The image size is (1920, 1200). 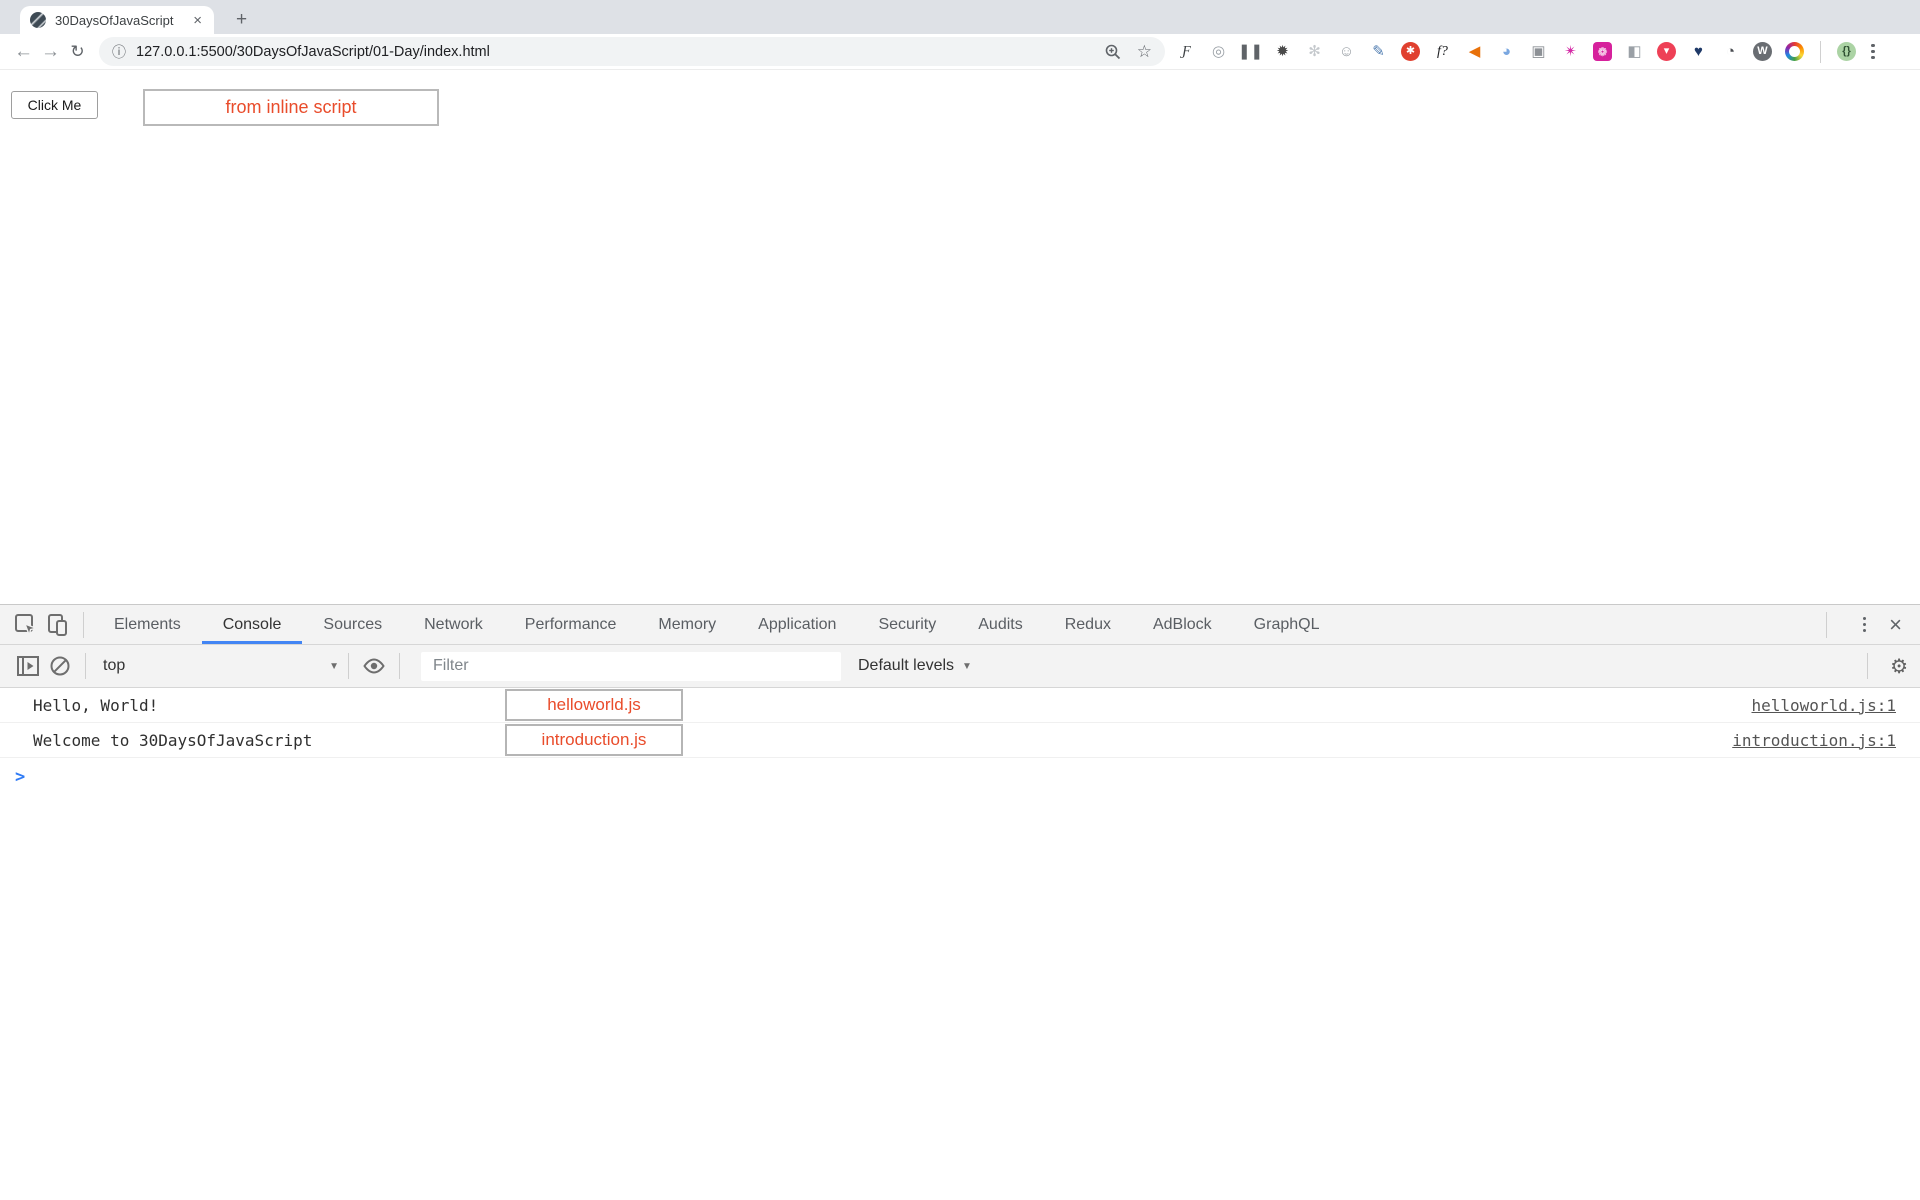 I want to click on devtools-tab-memory: Memory, so click(x=687, y=624).